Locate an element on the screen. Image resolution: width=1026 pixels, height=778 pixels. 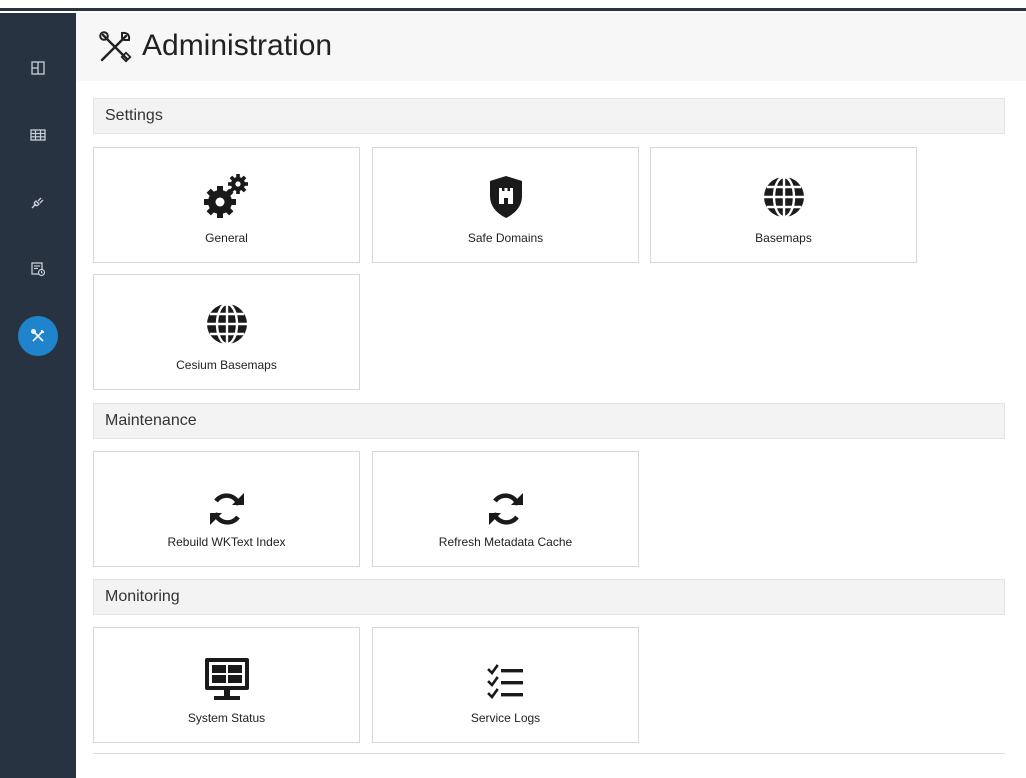
tile-refresh-metadata-cache: Refresh Metadata Cache is located at coordinates (505, 509).